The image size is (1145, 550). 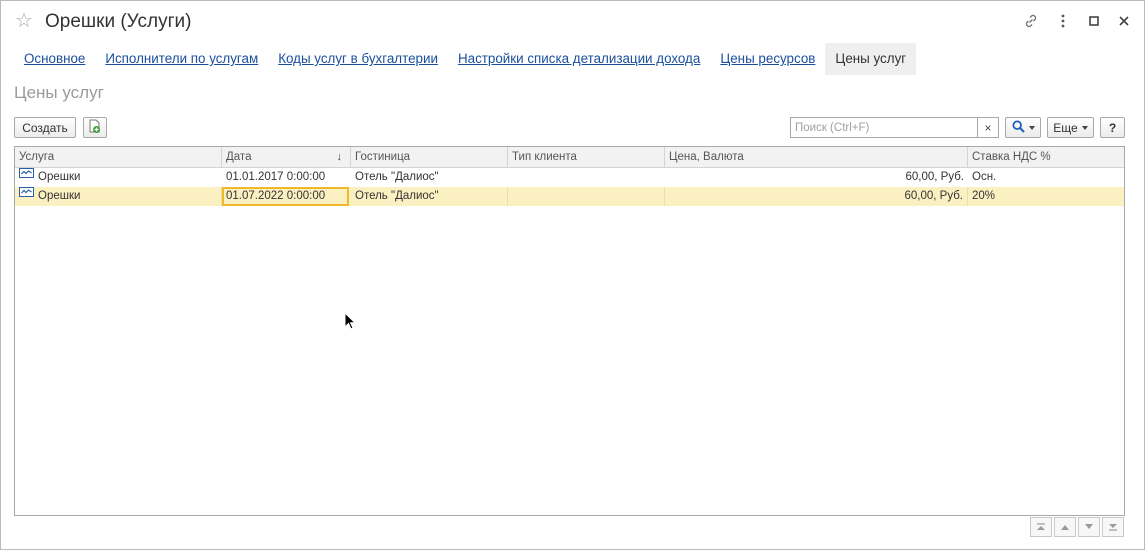 I want to click on scroll-down-button, so click(x=1089, y=527).